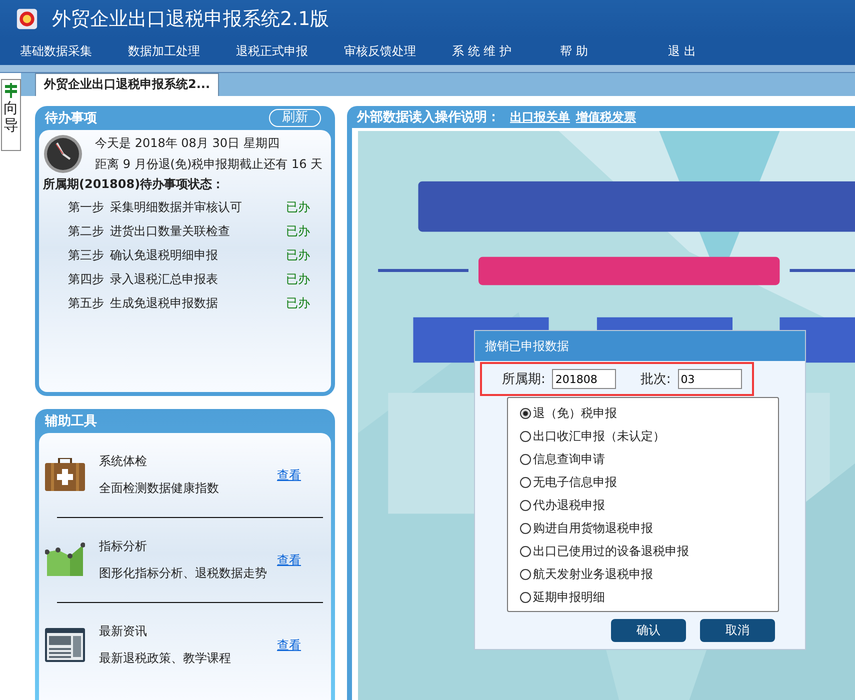 The height and width of the screenshot is (700, 855). What do you see at coordinates (174, 51) in the screenshot?
I see `menu-item: 数据加工处理` at bounding box center [174, 51].